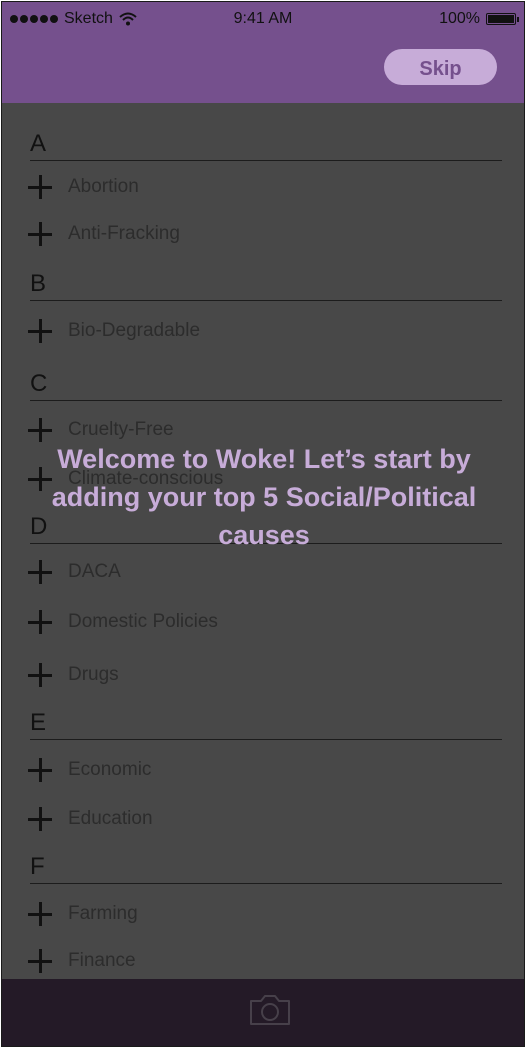 The height and width of the screenshot is (1050, 530). Describe the element at coordinates (124, 233) in the screenshot. I see `cause-label: Anti-Fracking` at that location.